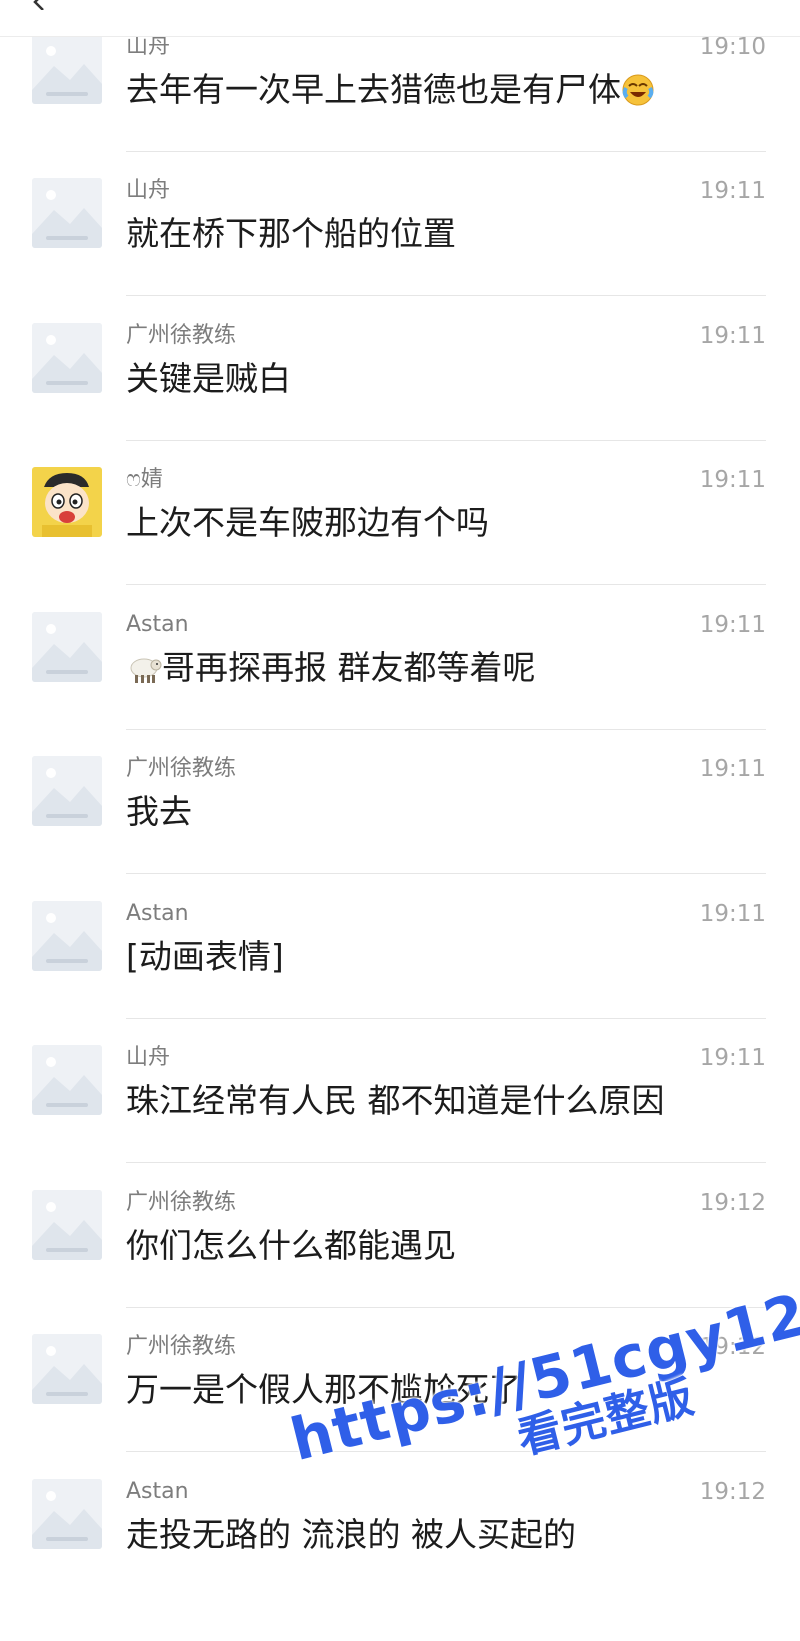 The height and width of the screenshot is (1641, 800). What do you see at coordinates (159, 811) in the screenshot?
I see `message-text: 我去` at bounding box center [159, 811].